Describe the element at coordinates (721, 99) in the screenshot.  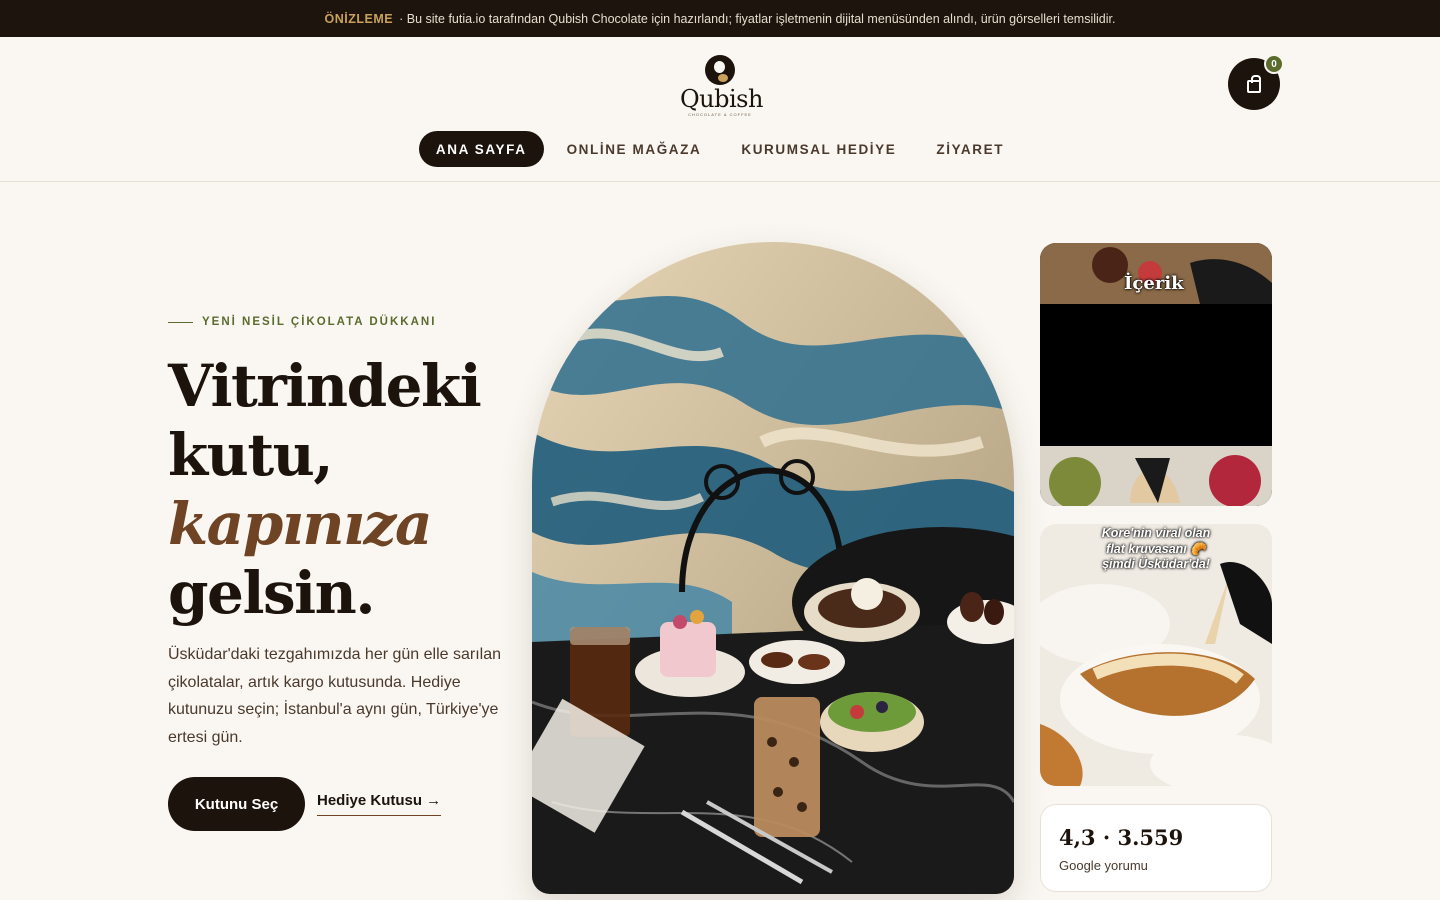
I see `logo-text: Qubish` at that location.